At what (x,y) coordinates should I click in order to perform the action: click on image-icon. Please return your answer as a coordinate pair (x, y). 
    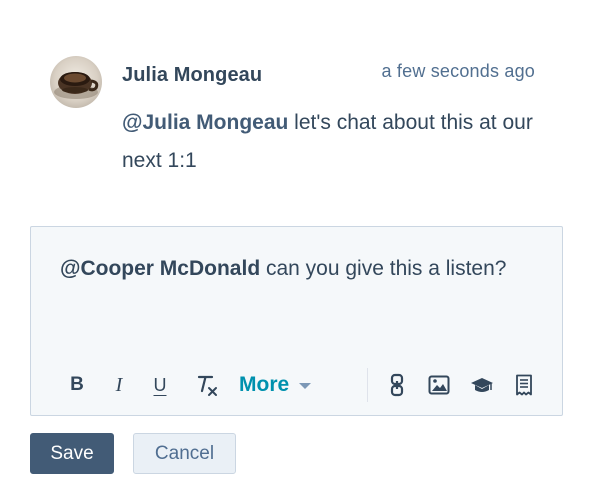
    Looking at the image, I should click on (439, 385).